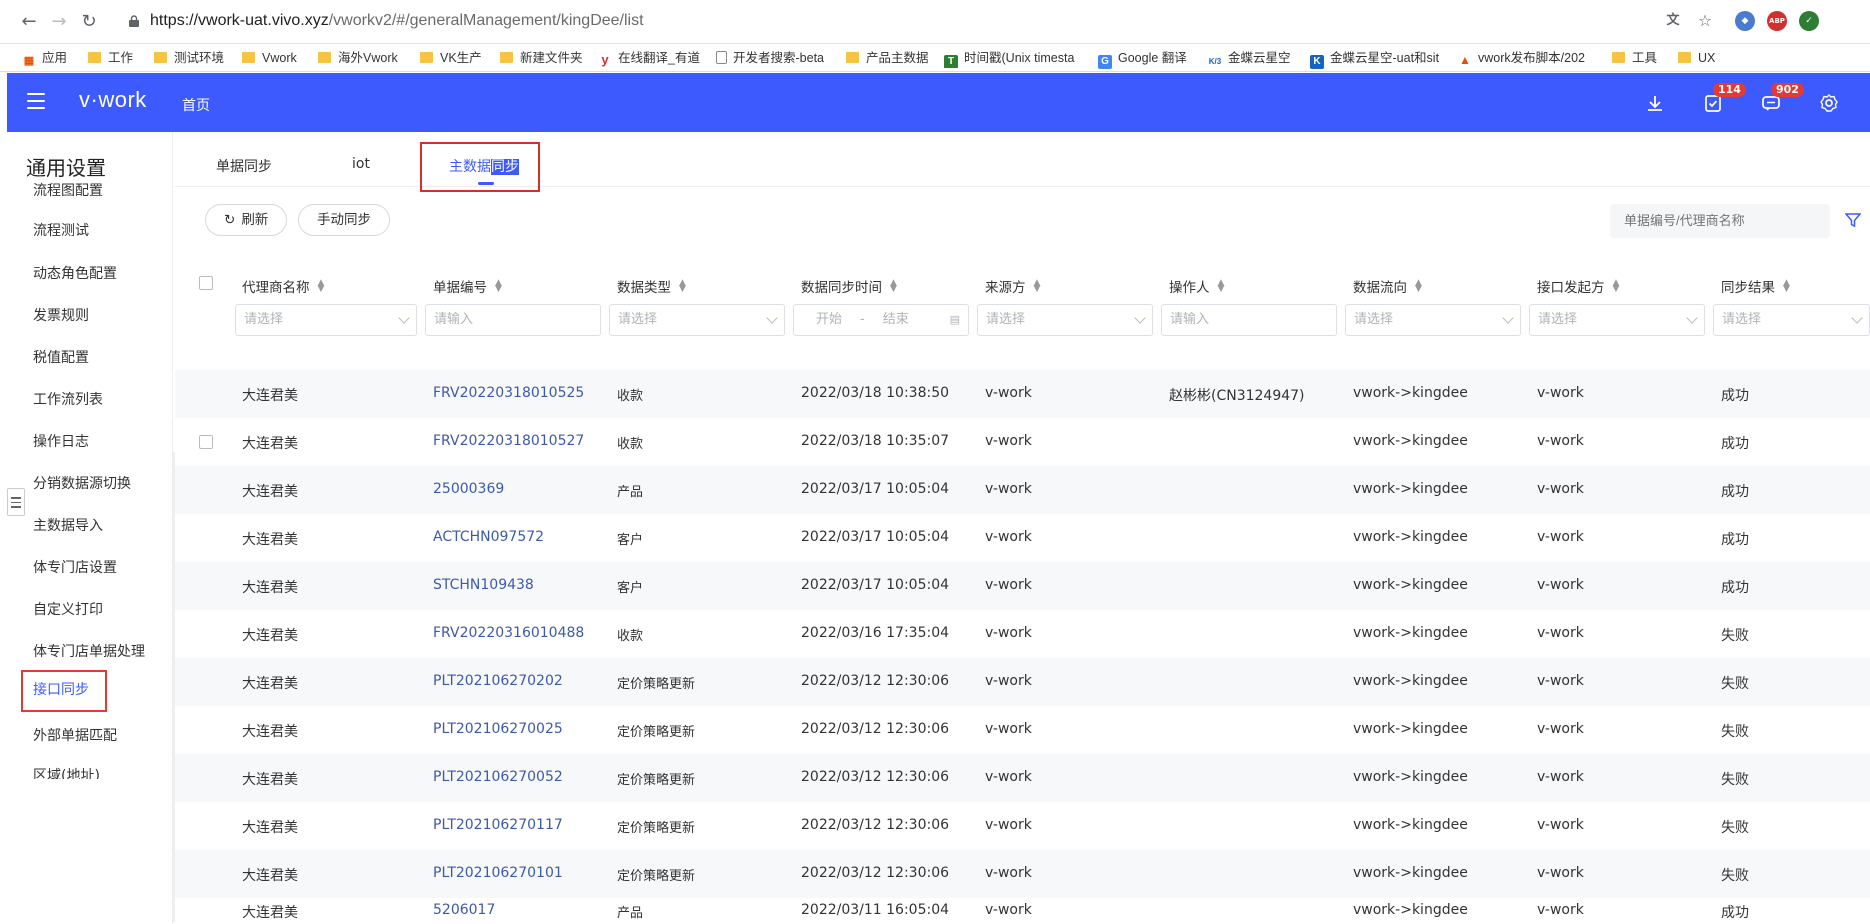  I want to click on bookmark-folder: 测试环境, so click(189, 59).